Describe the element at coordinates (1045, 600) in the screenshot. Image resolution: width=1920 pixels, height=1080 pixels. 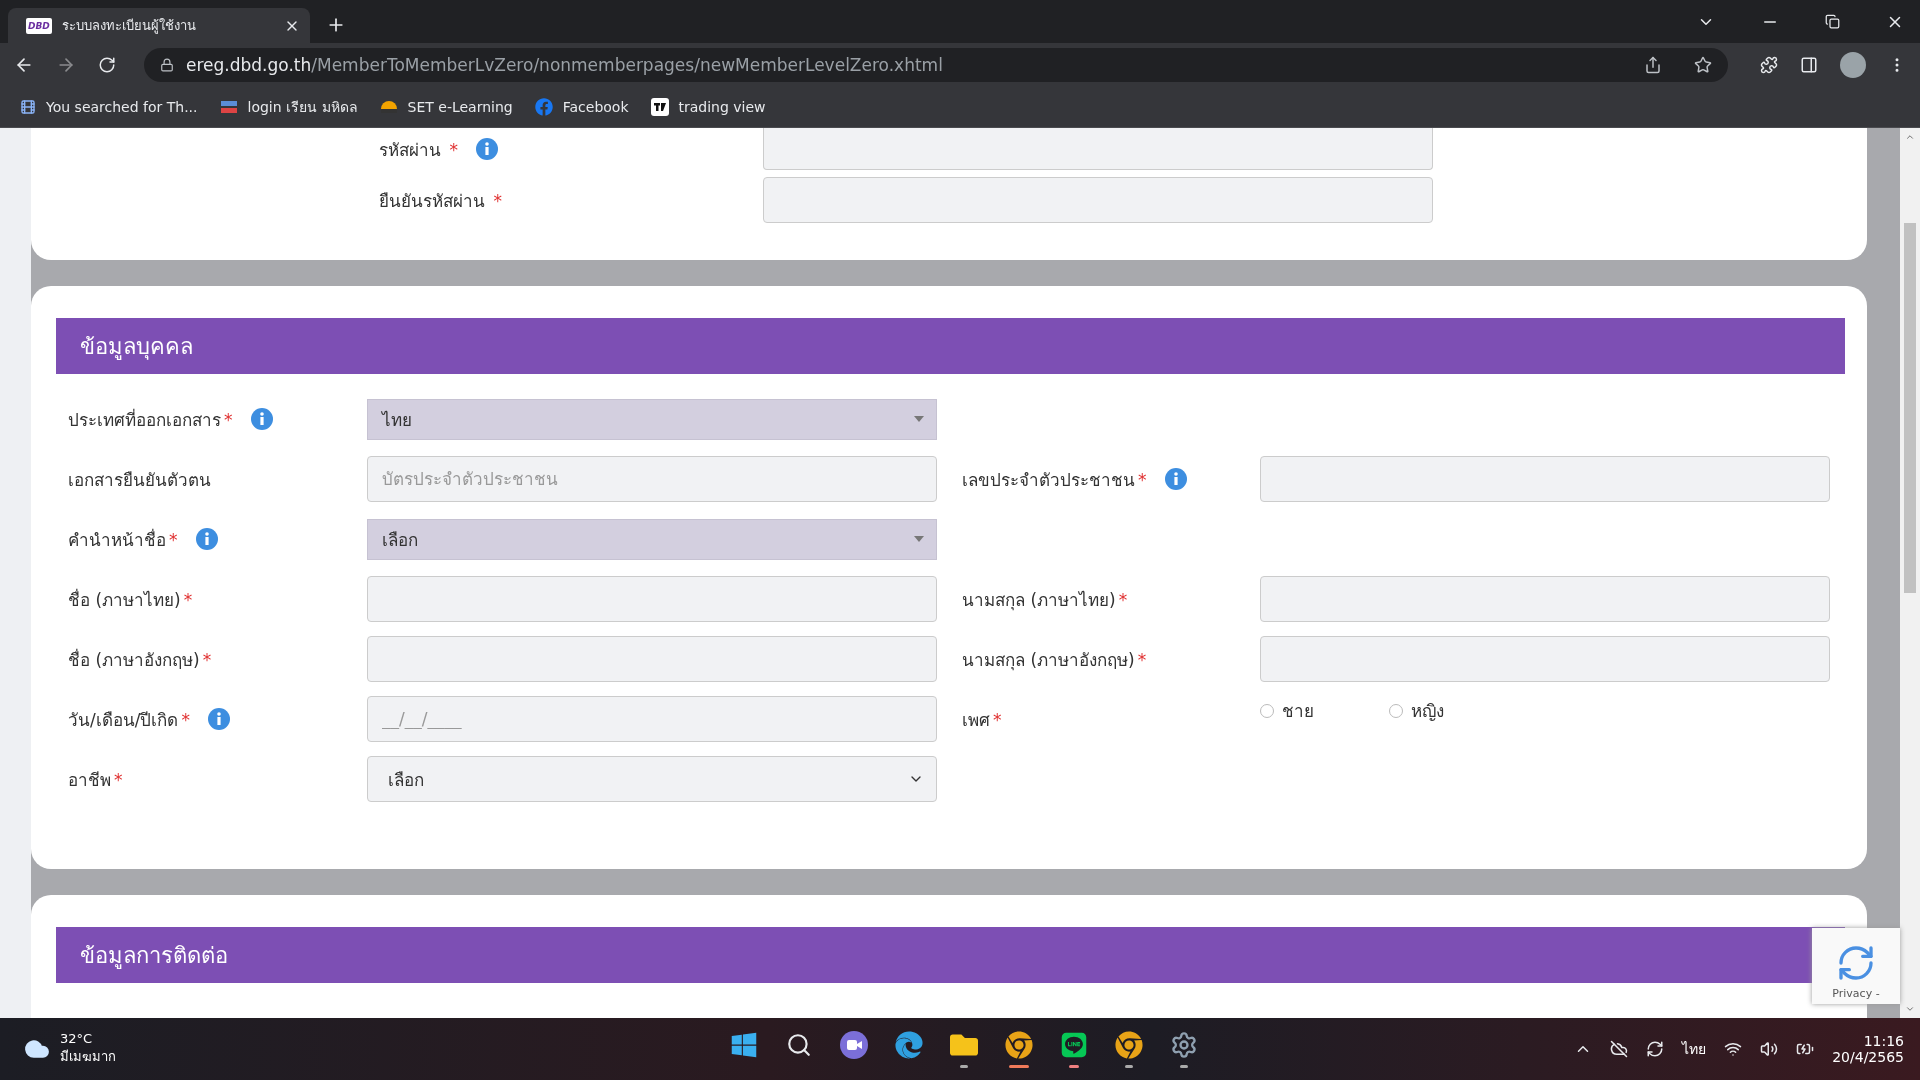
I see `field-label: นามสกุล (ภาษาไทย) *` at that location.